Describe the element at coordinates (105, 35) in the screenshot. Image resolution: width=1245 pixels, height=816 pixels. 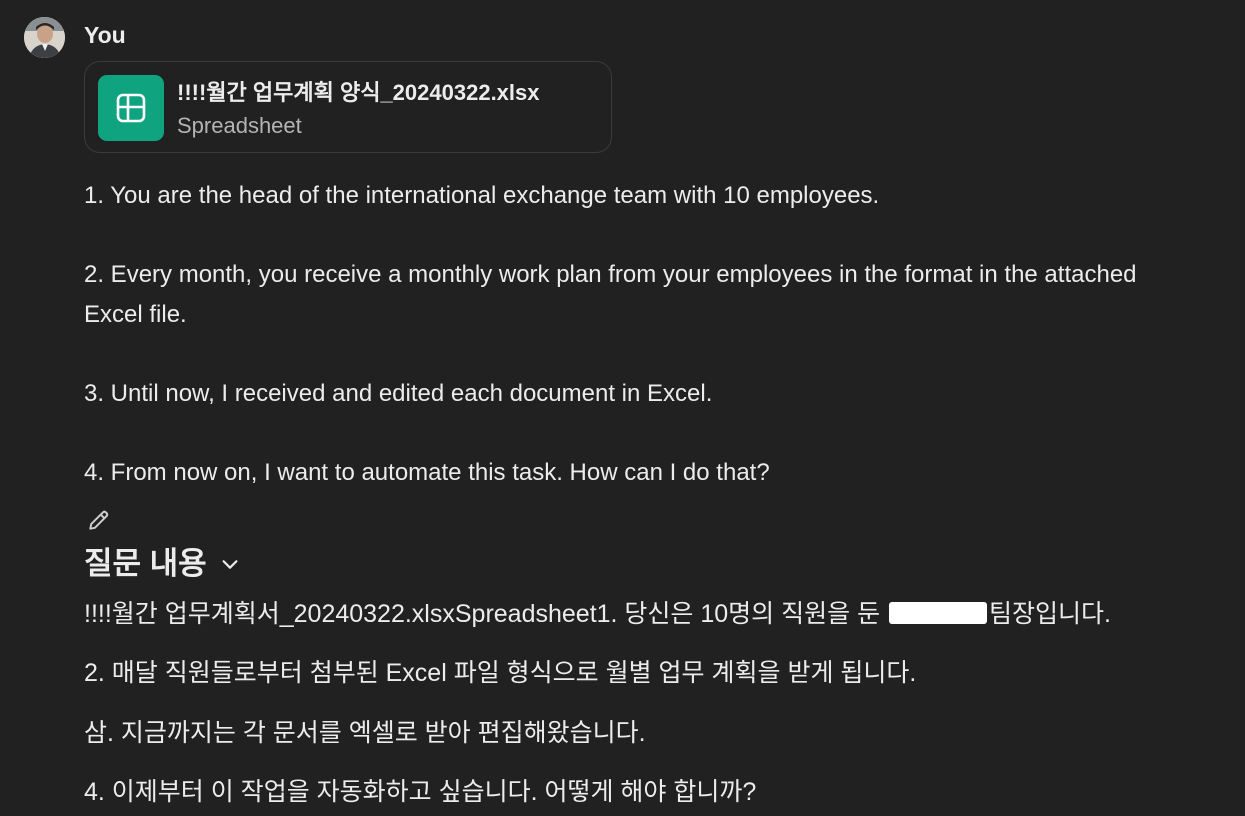
I see `message-author: You` at that location.